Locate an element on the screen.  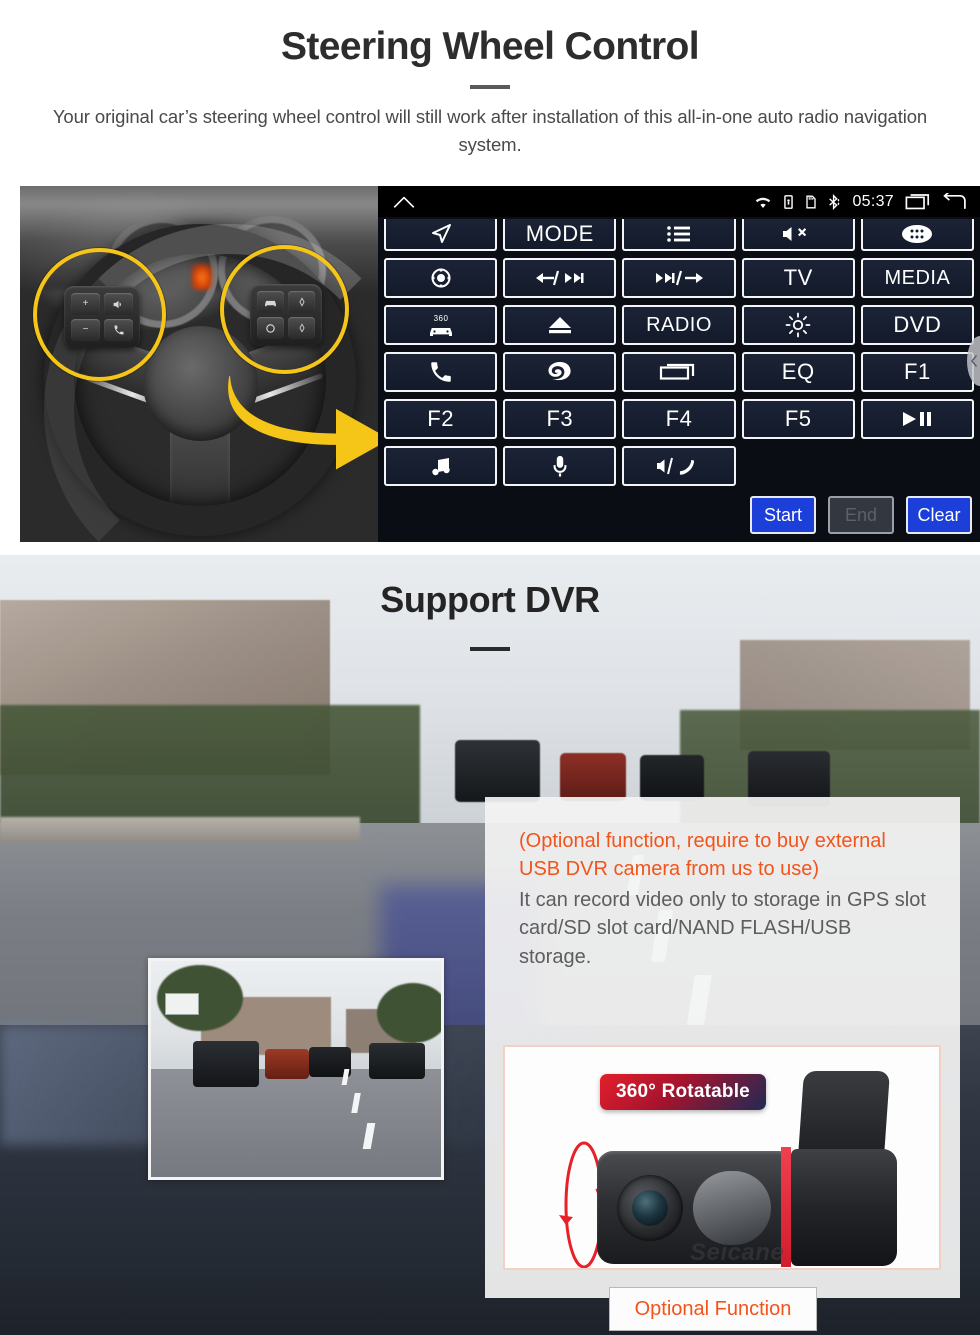
btn-360-camera: 360 is located at coordinates (441, 325).